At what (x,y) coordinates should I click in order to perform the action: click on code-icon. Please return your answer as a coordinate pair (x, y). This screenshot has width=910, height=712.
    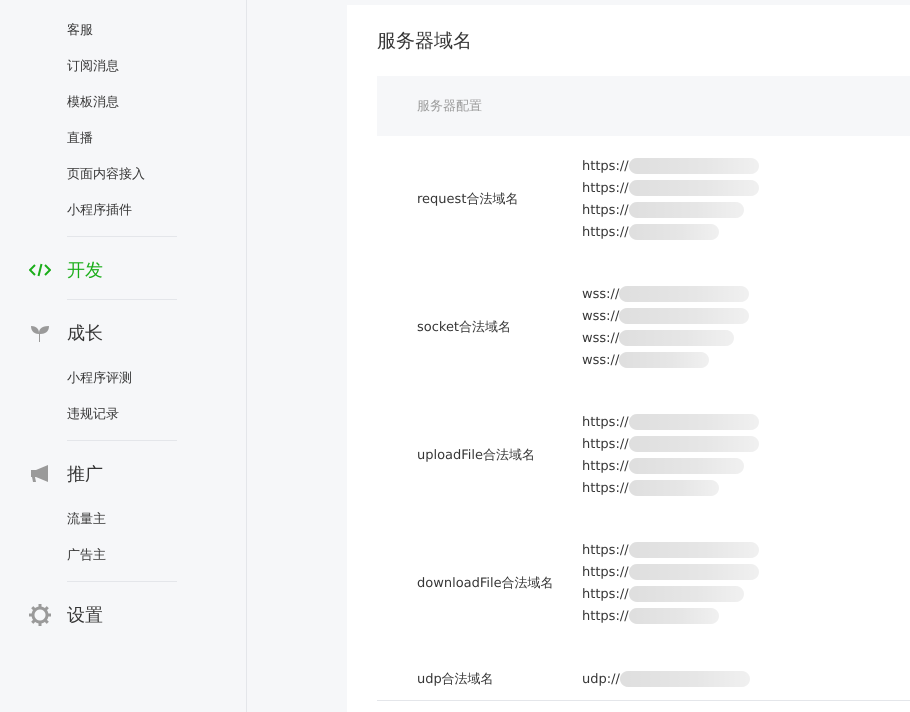
    Looking at the image, I should click on (39, 270).